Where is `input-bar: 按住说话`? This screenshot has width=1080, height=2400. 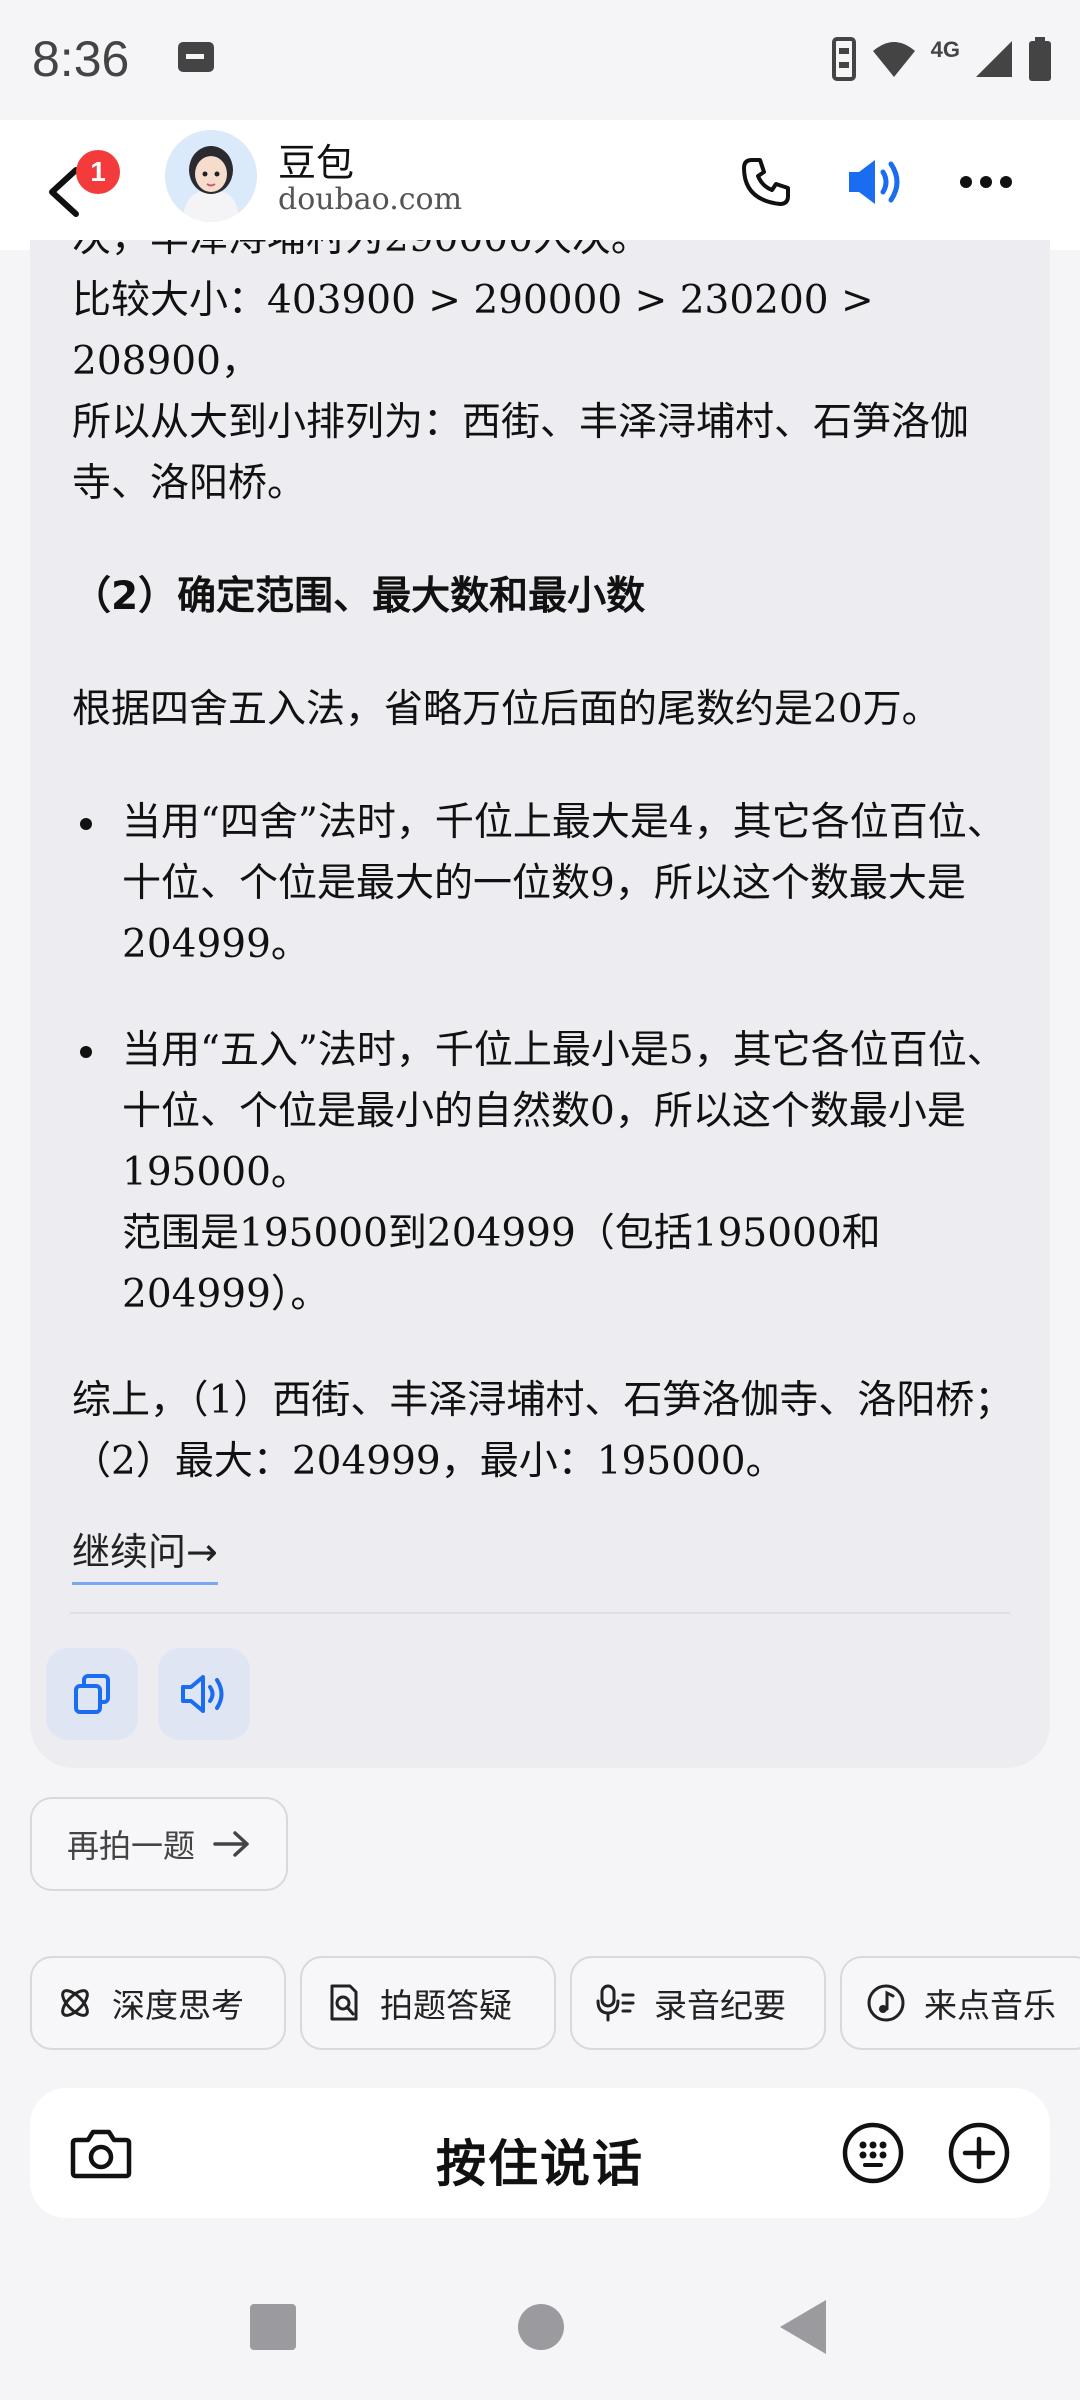 input-bar: 按住说话 is located at coordinates (540, 2153).